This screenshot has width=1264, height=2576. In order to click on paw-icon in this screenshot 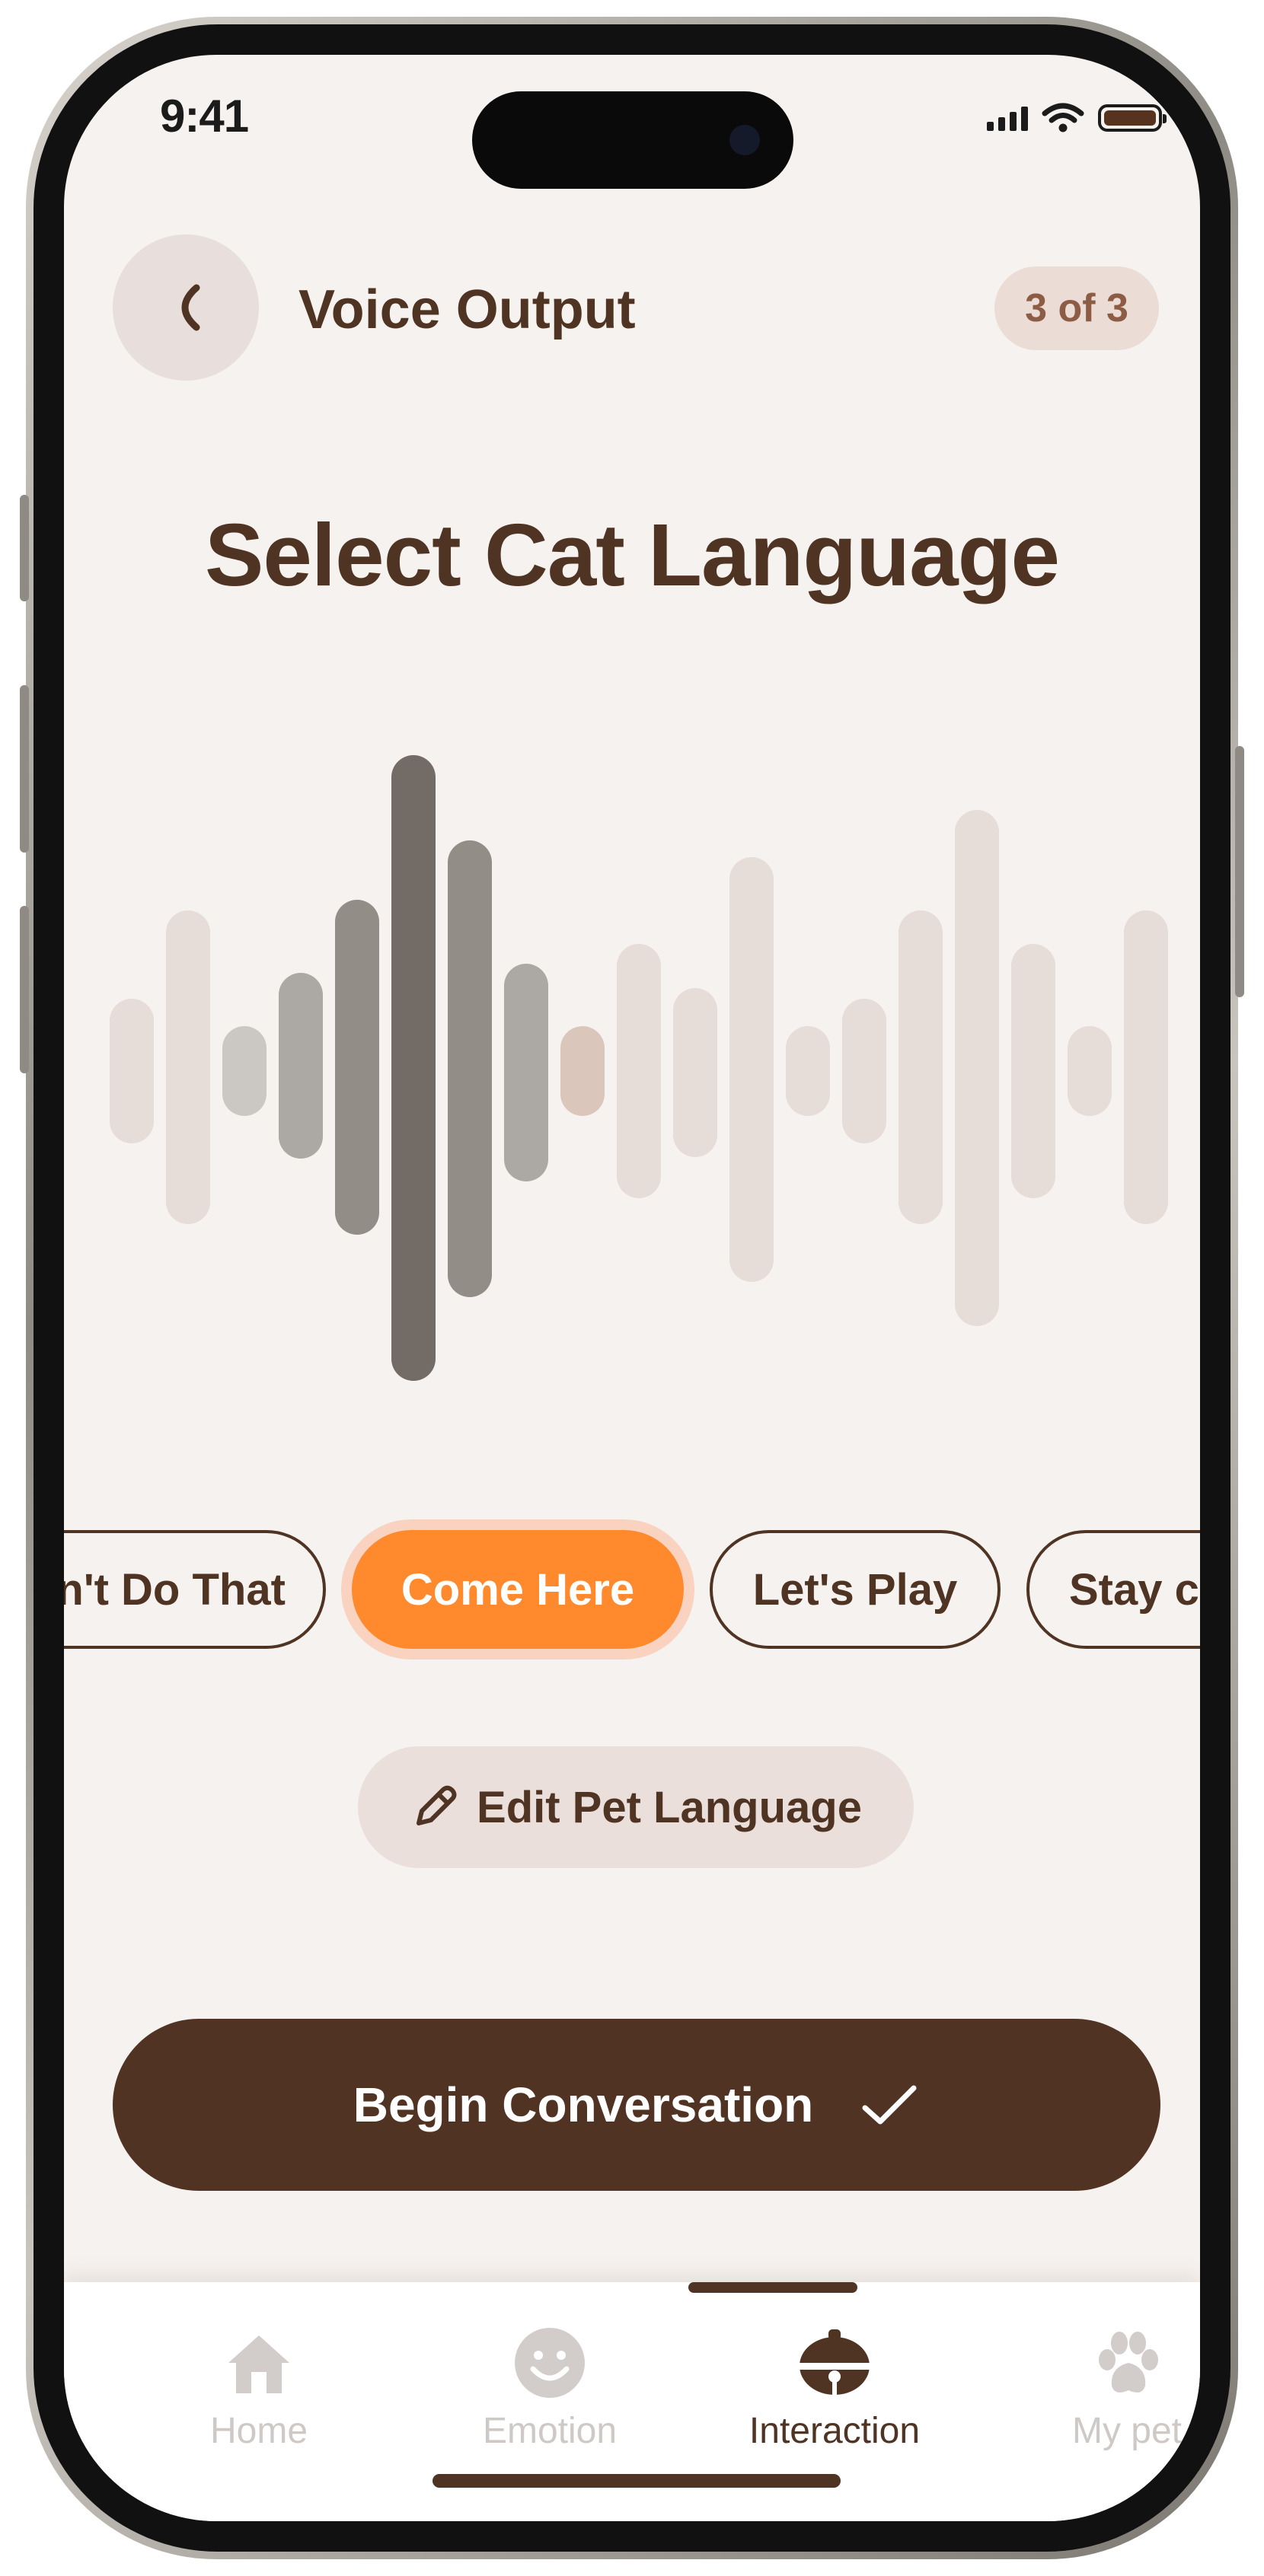, I will do `click(1128, 2362)`.